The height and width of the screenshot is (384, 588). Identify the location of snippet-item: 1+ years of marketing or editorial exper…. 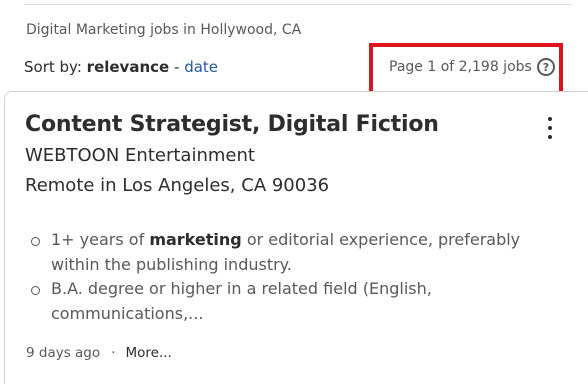
(290, 252).